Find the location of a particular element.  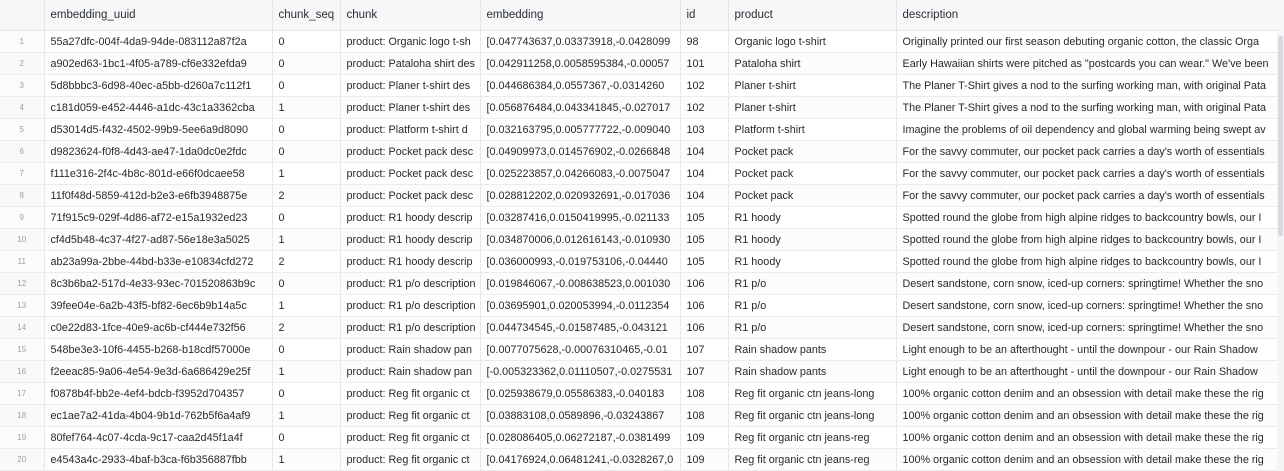

cell-embedding: [0.042911258,0.0058595384,-0.00057 is located at coordinates (580, 63).